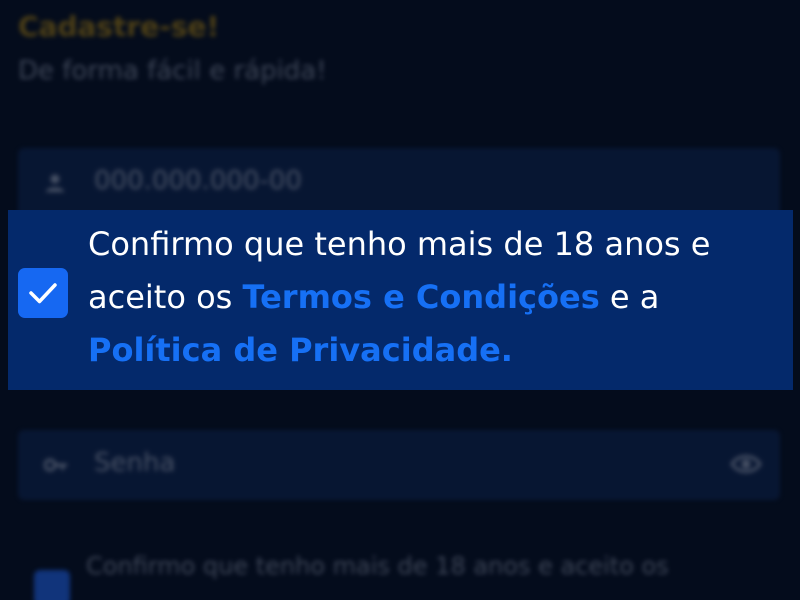 The width and height of the screenshot is (800, 600). What do you see at coordinates (198, 181) in the screenshot?
I see `cpf-input: 000.000.000-00` at bounding box center [198, 181].